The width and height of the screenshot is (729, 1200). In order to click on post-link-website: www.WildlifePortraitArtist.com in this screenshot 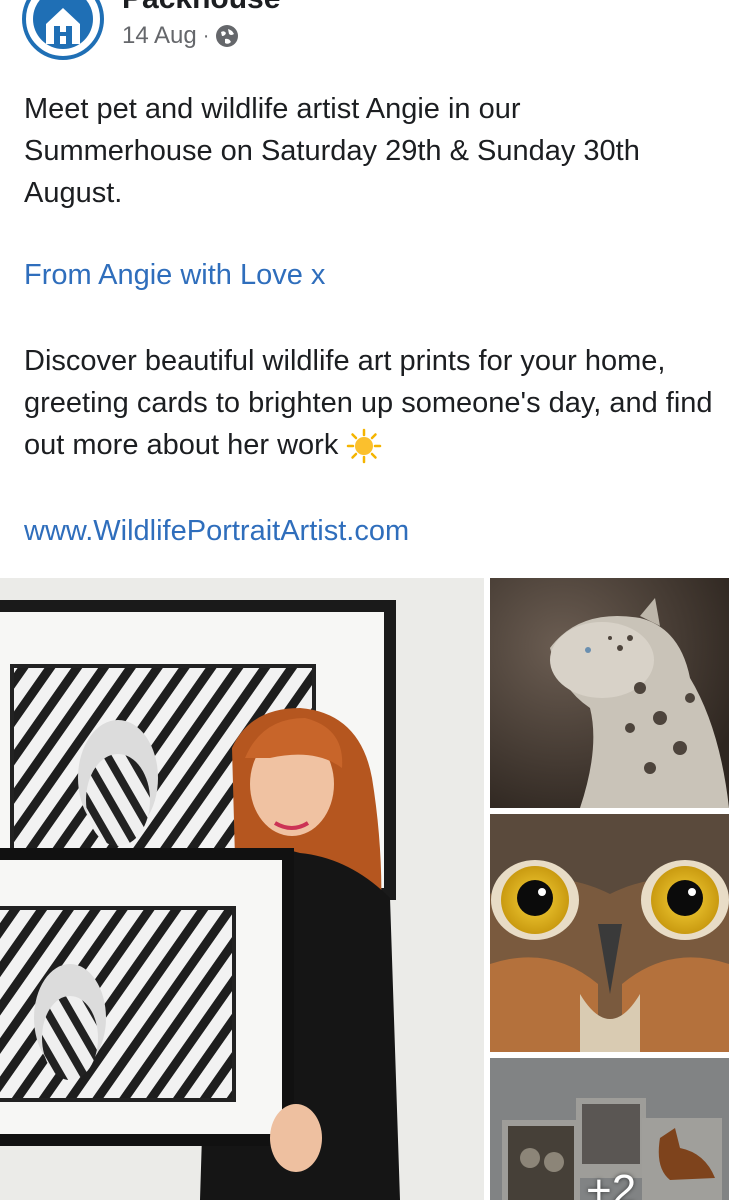, I will do `click(216, 531)`.